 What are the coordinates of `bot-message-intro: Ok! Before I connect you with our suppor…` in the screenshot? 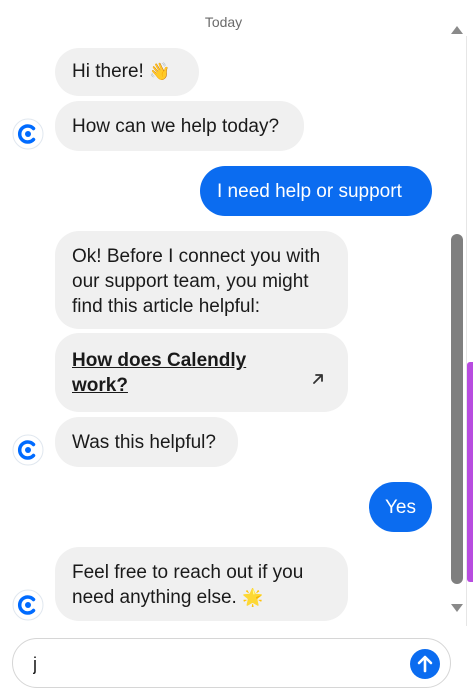 It's located at (201, 280).